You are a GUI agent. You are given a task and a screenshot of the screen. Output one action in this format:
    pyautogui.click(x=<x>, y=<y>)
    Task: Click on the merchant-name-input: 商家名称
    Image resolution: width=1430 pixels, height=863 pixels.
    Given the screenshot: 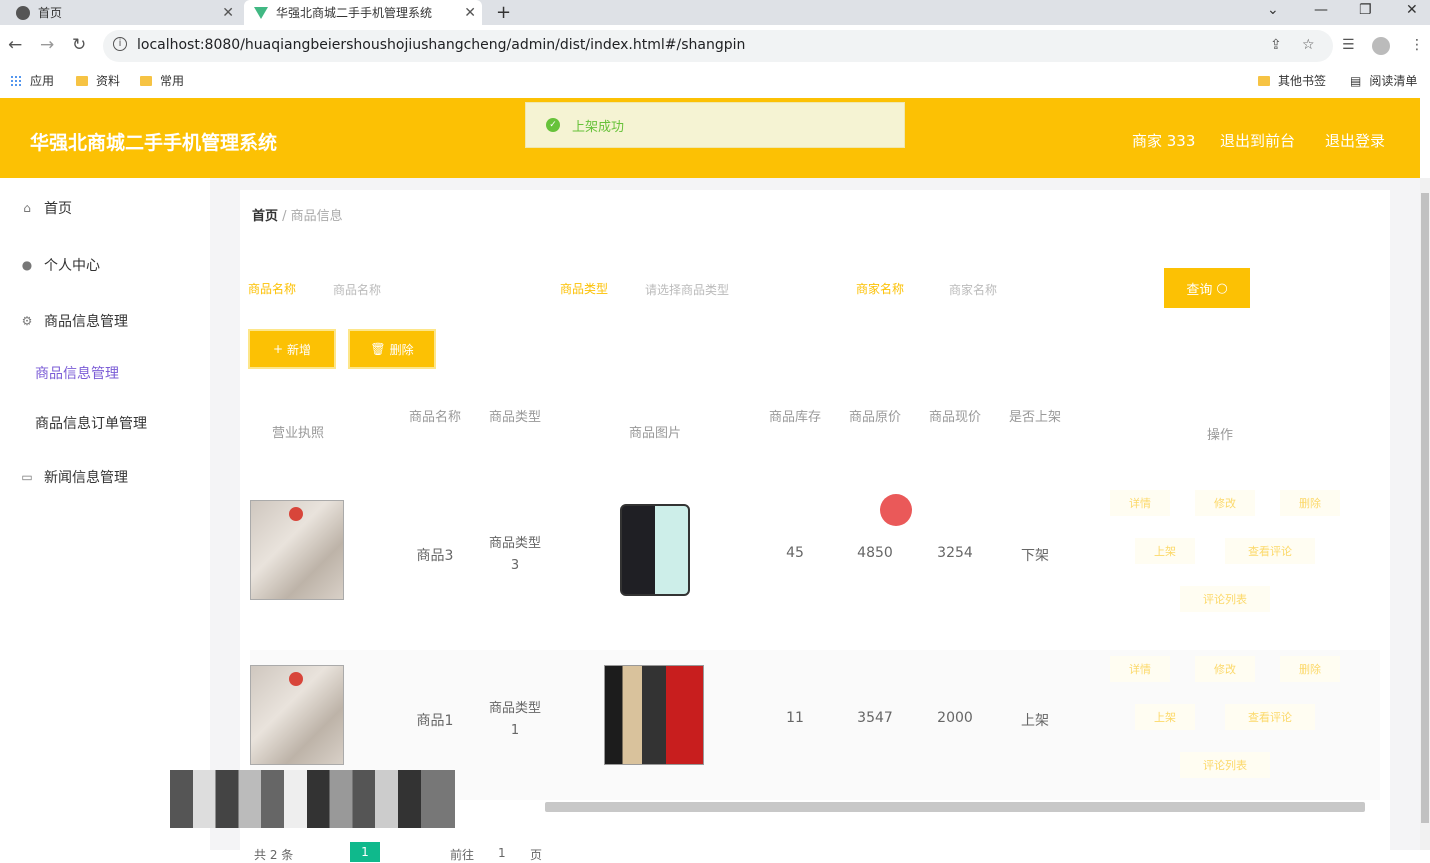 What is the action you would take?
    pyautogui.click(x=1043, y=287)
    